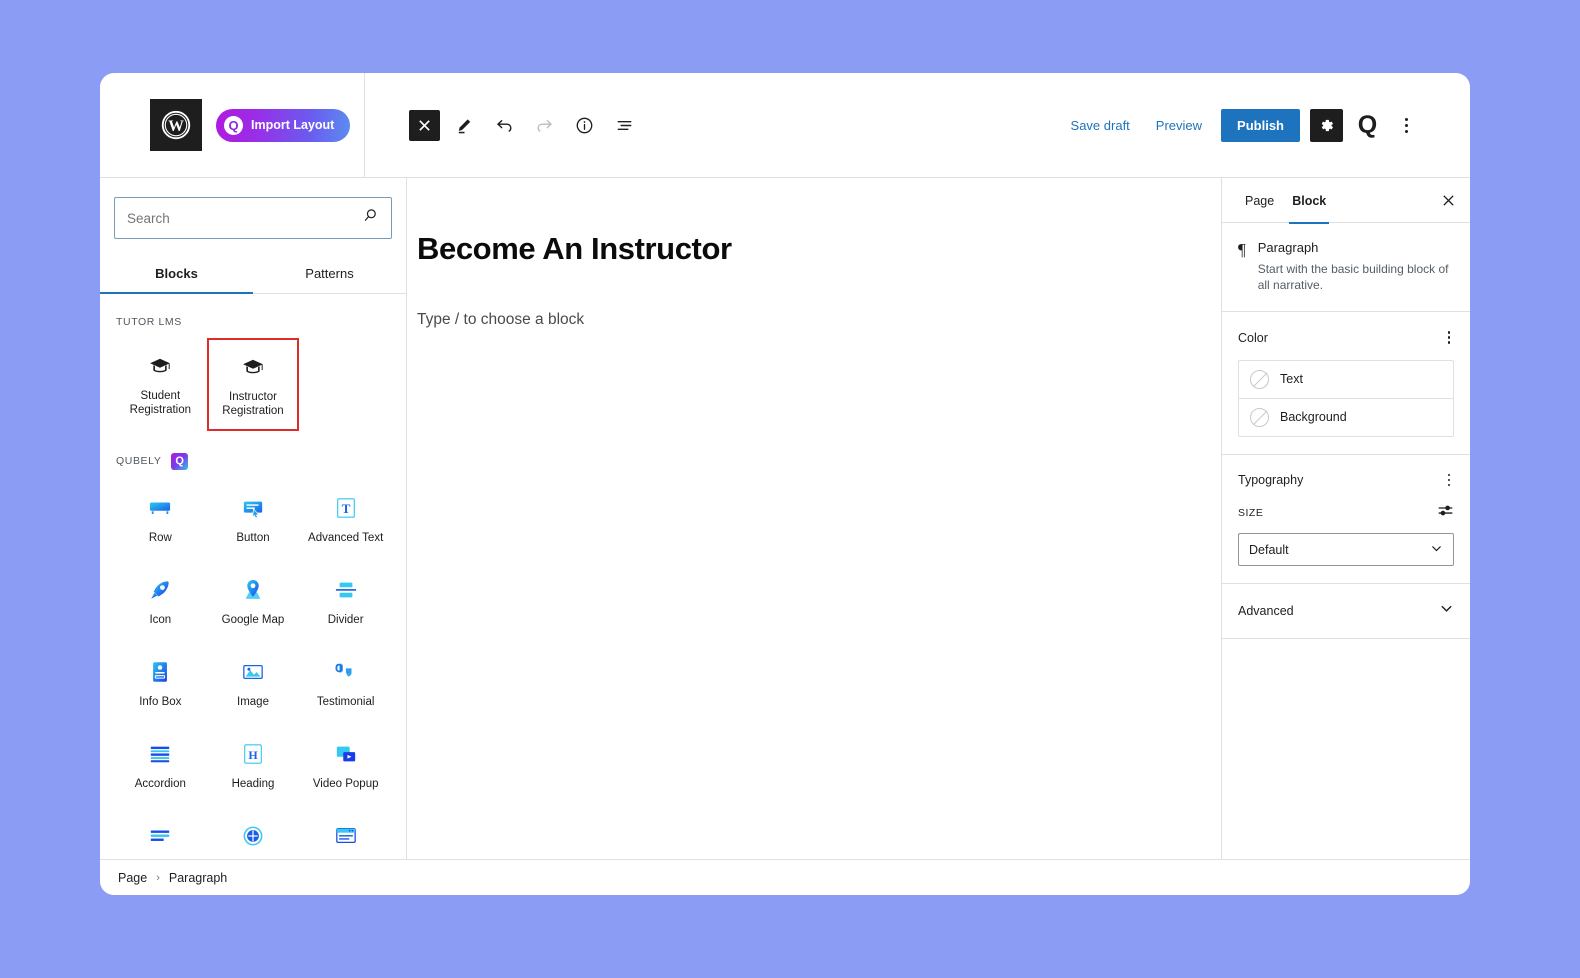  Describe the element at coordinates (346, 672) in the screenshot. I see `quote-icon` at that location.